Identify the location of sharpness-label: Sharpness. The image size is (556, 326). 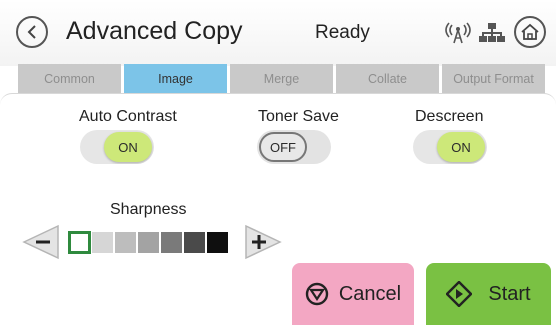
(148, 209).